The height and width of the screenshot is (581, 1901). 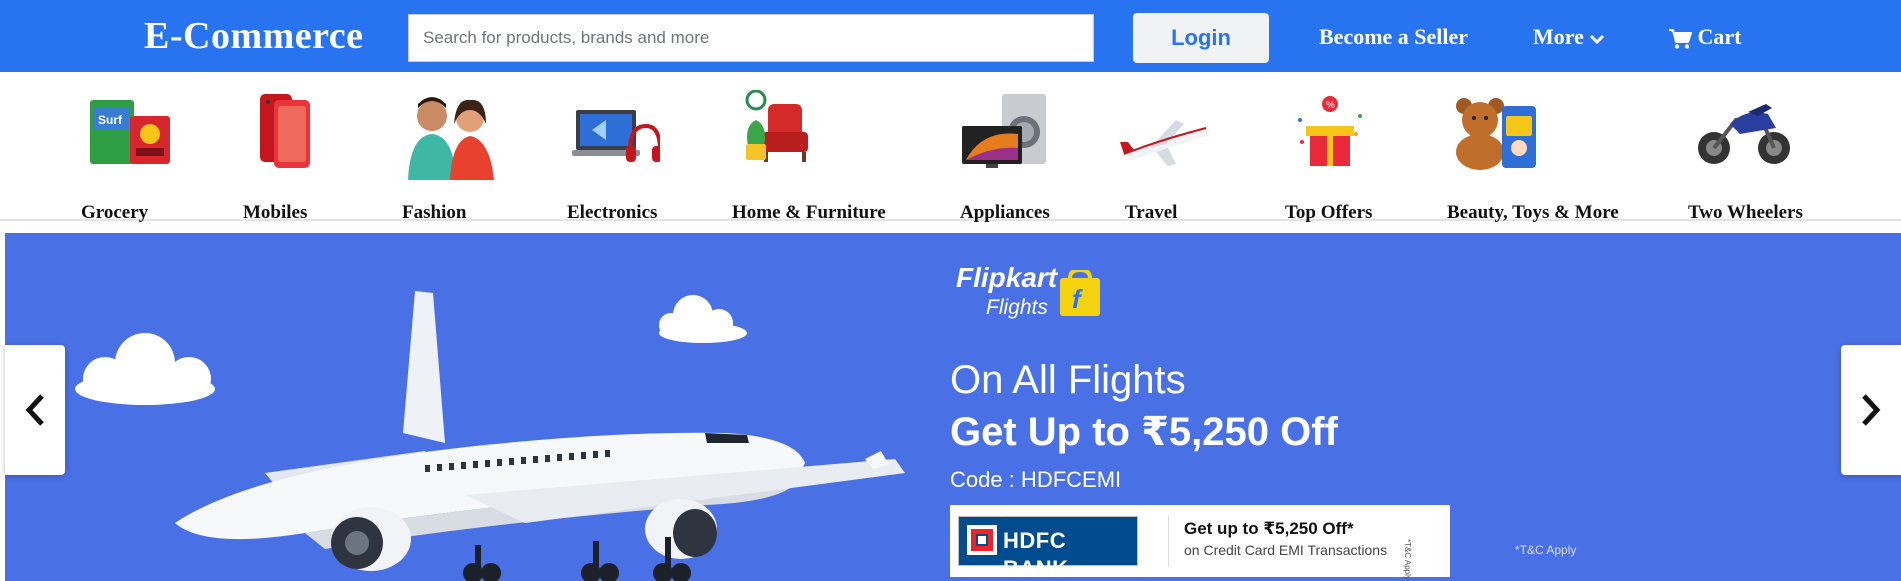 What do you see at coordinates (1407, 559) in the screenshot?
I see `bank-tc-text: *T&C Apply` at bounding box center [1407, 559].